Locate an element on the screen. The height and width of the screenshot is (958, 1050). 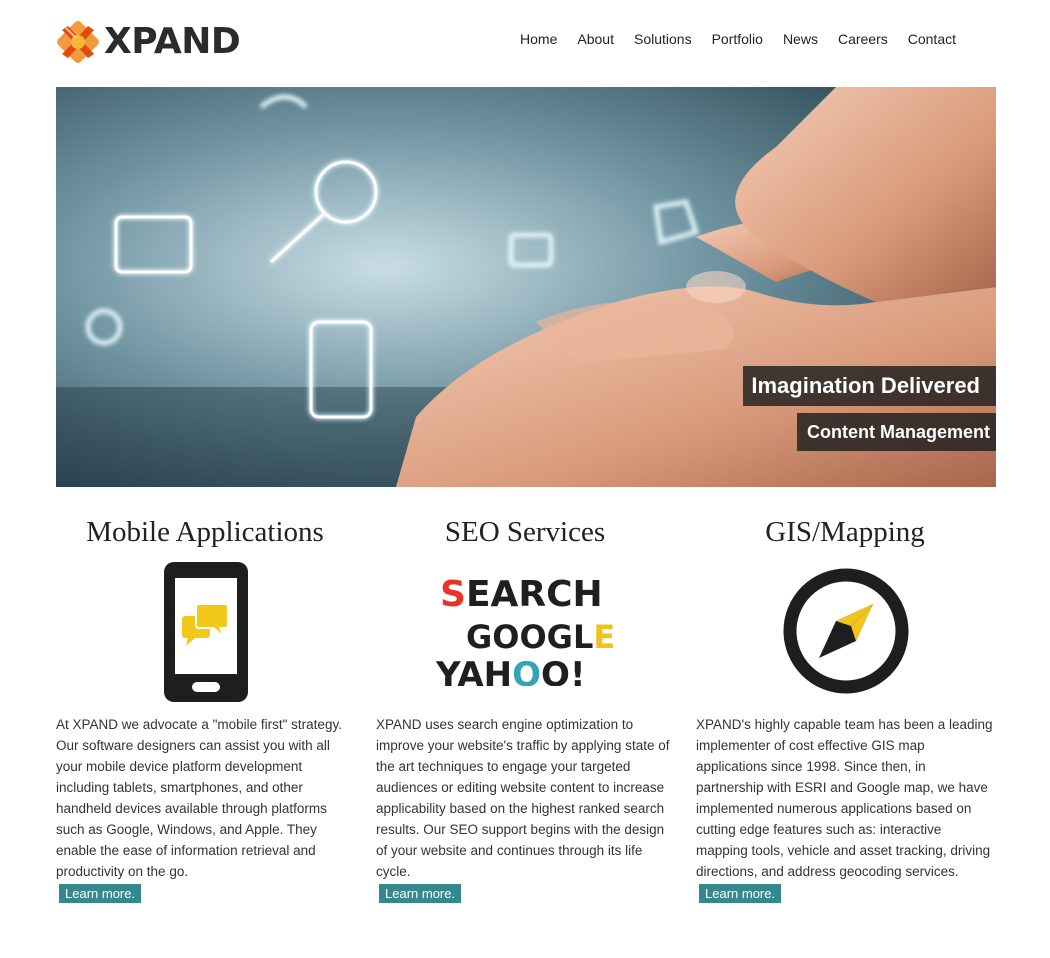
xpand-logo-icon is located at coordinates (78, 42).